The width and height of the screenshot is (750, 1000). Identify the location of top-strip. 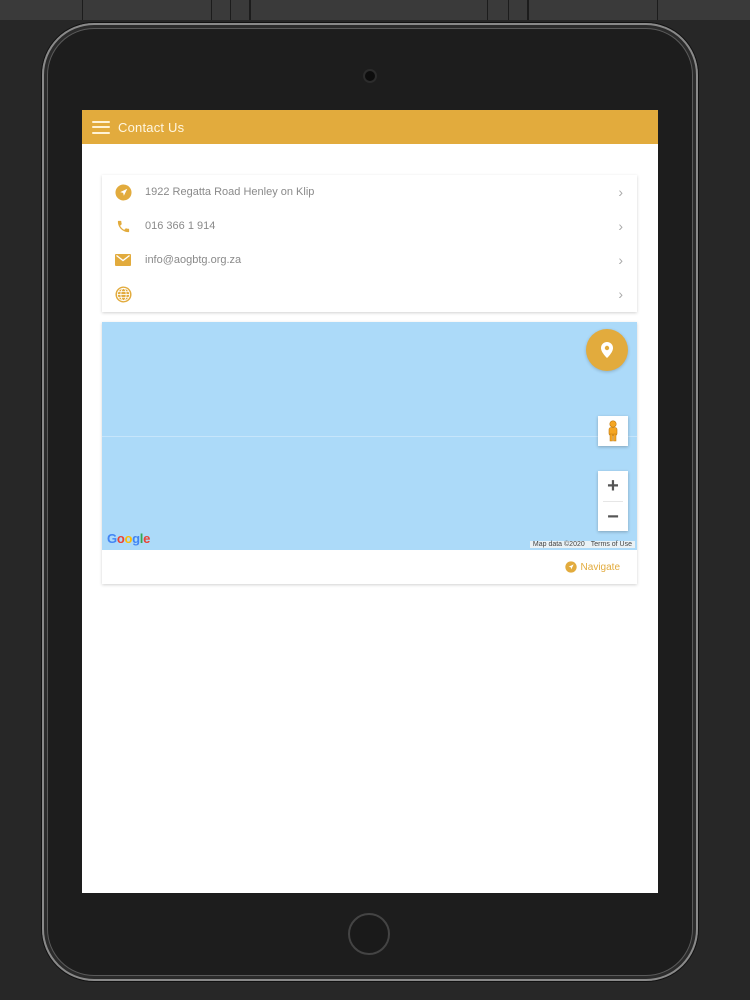
(375, 10).